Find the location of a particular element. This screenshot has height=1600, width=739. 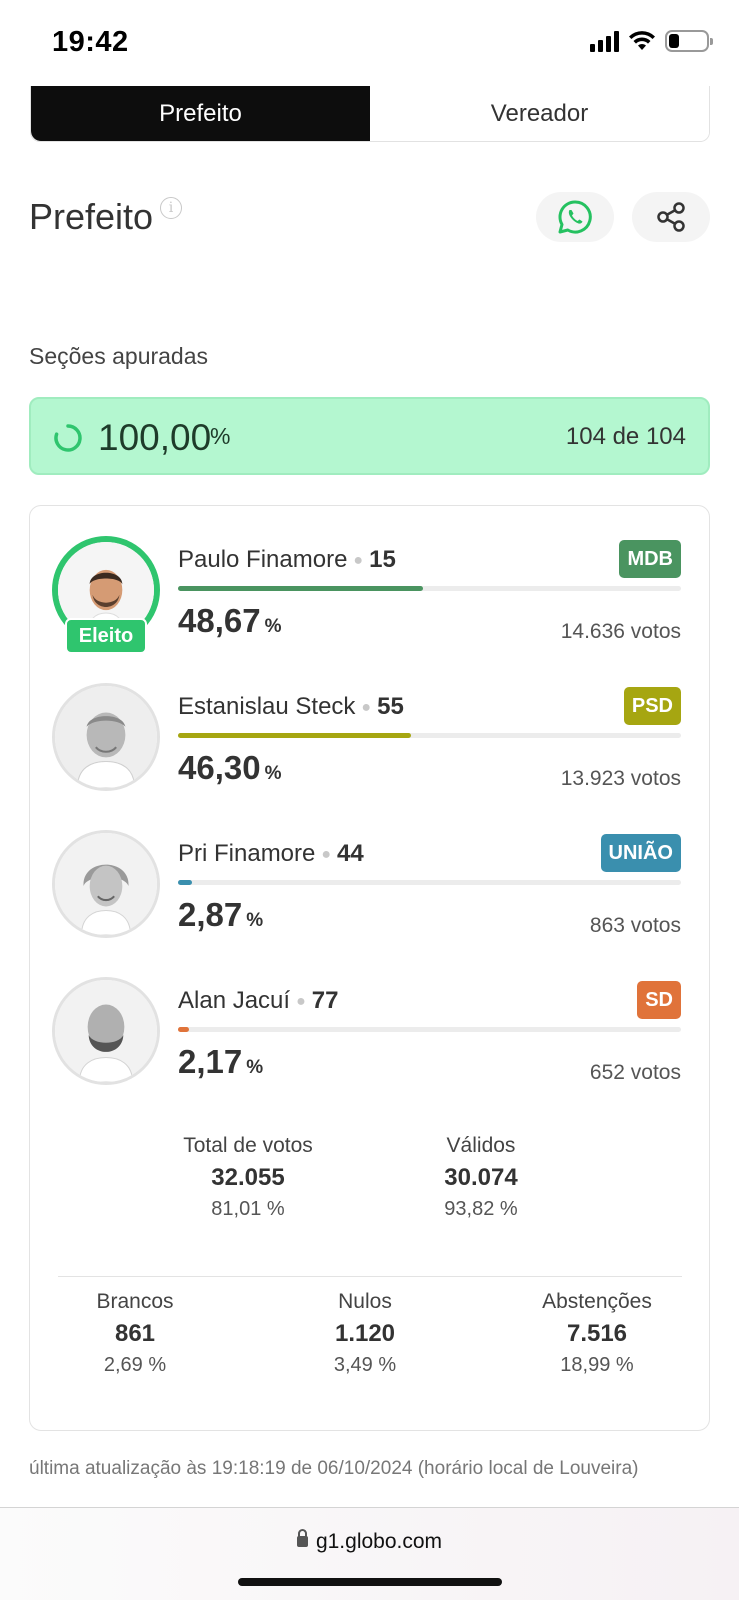

candidate-percent-line: 48,67% is located at coordinates (230, 621).